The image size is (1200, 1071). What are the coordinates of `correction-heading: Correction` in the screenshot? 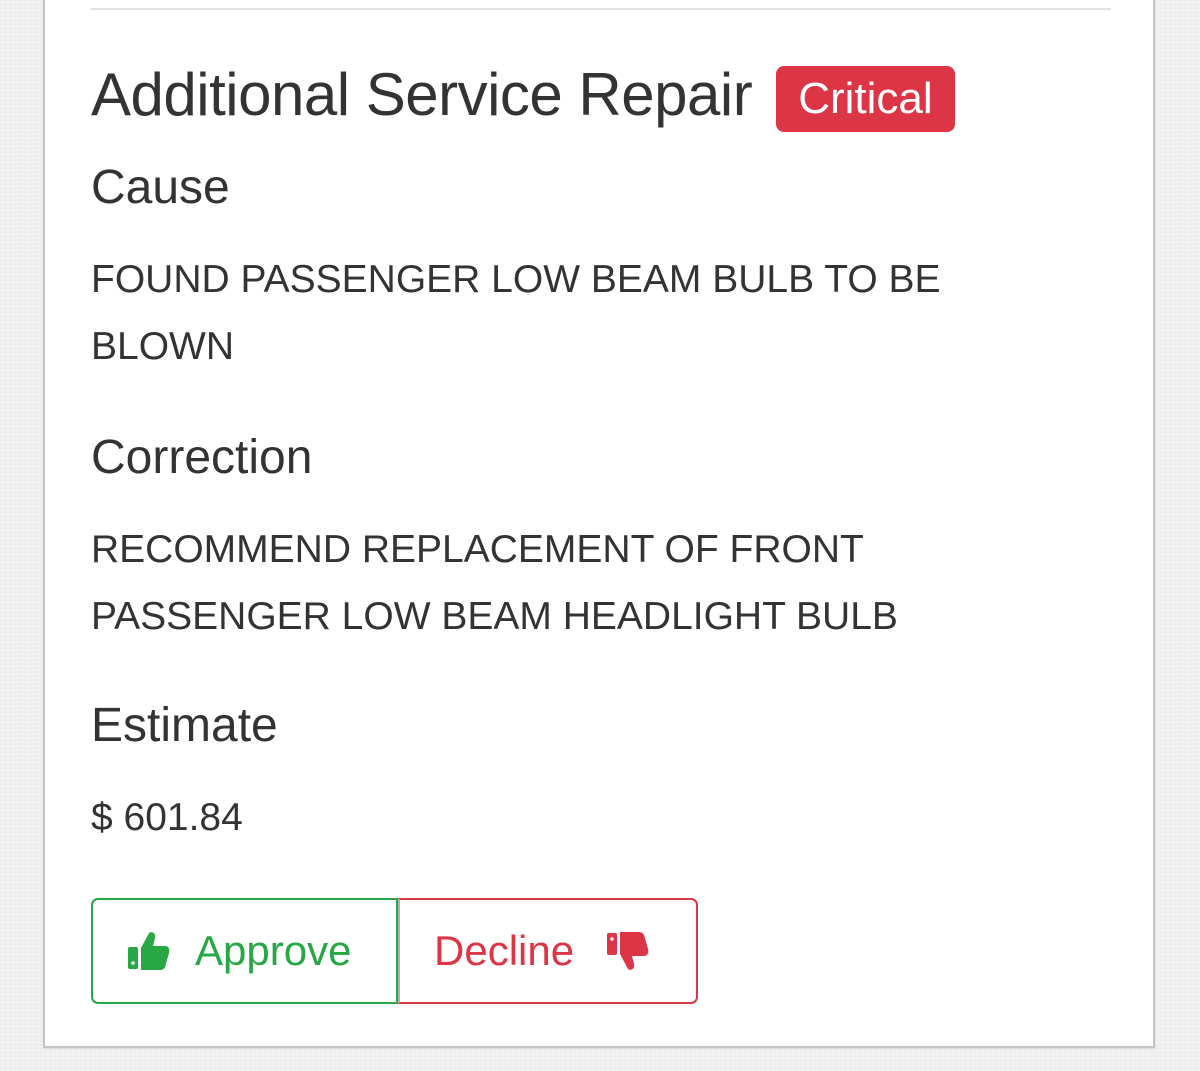 It's located at (202, 457).